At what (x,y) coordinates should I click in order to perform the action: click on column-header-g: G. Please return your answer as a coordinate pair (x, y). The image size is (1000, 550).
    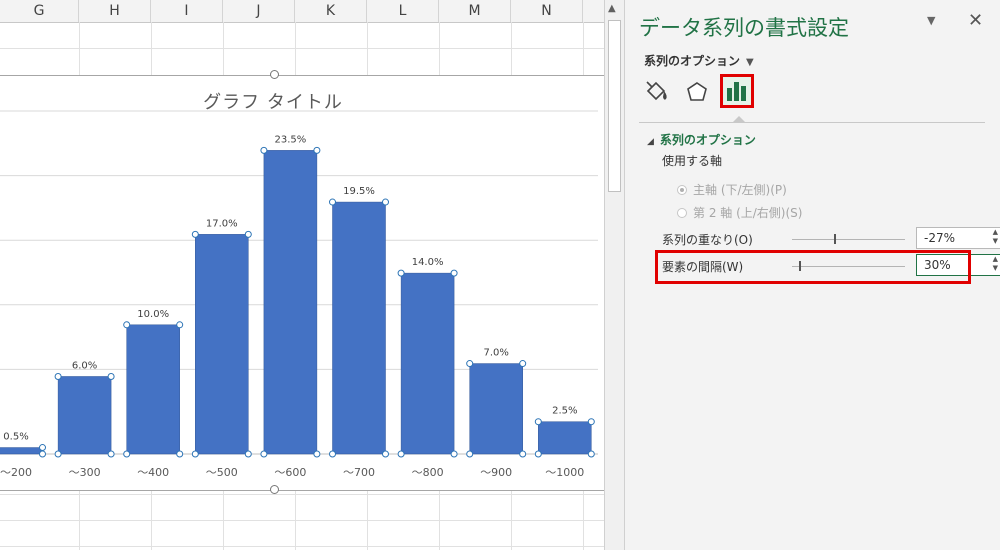
    Looking at the image, I should click on (39, 11).